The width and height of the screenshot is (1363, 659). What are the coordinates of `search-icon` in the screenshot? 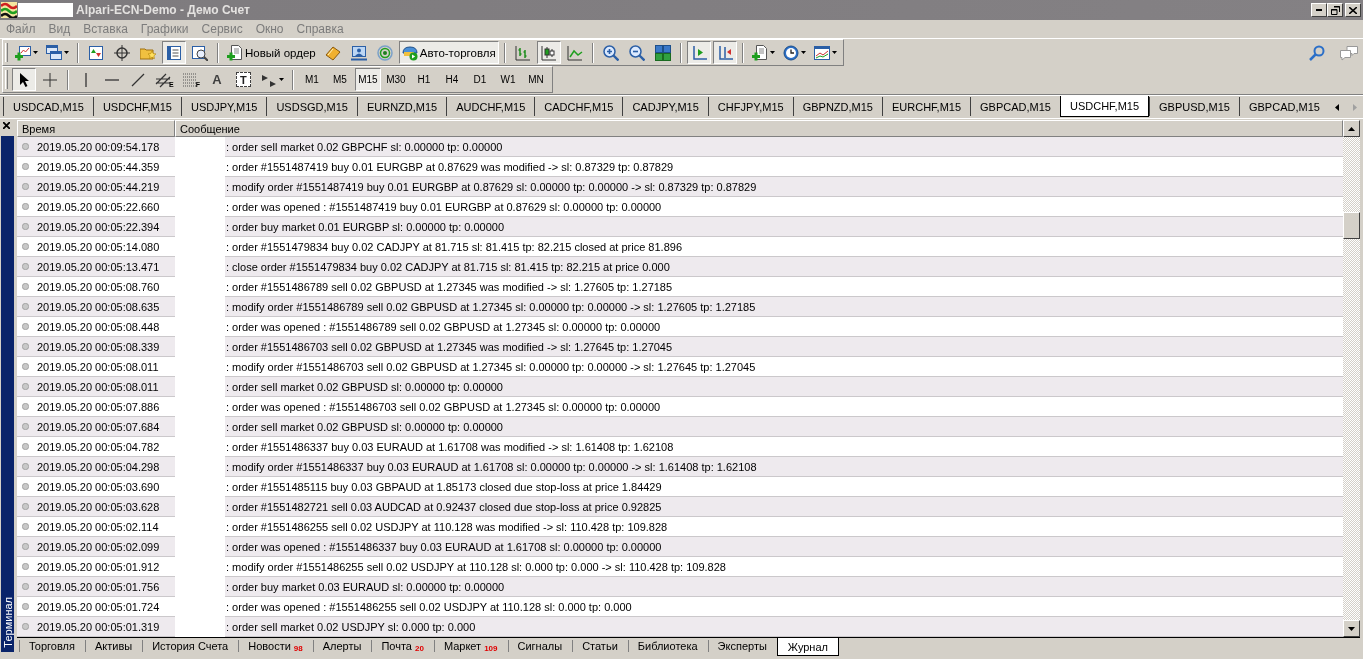 It's located at (1317, 52).